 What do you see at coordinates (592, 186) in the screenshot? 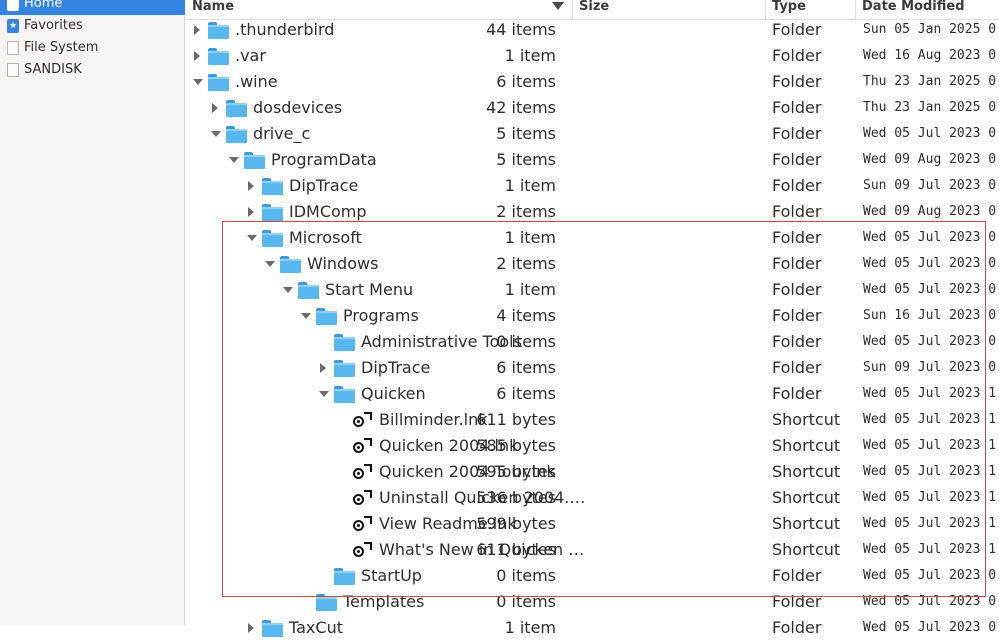
I see `table-row: DipTrace 1 item Folder Sun 09 Jul 2023 0` at bounding box center [592, 186].